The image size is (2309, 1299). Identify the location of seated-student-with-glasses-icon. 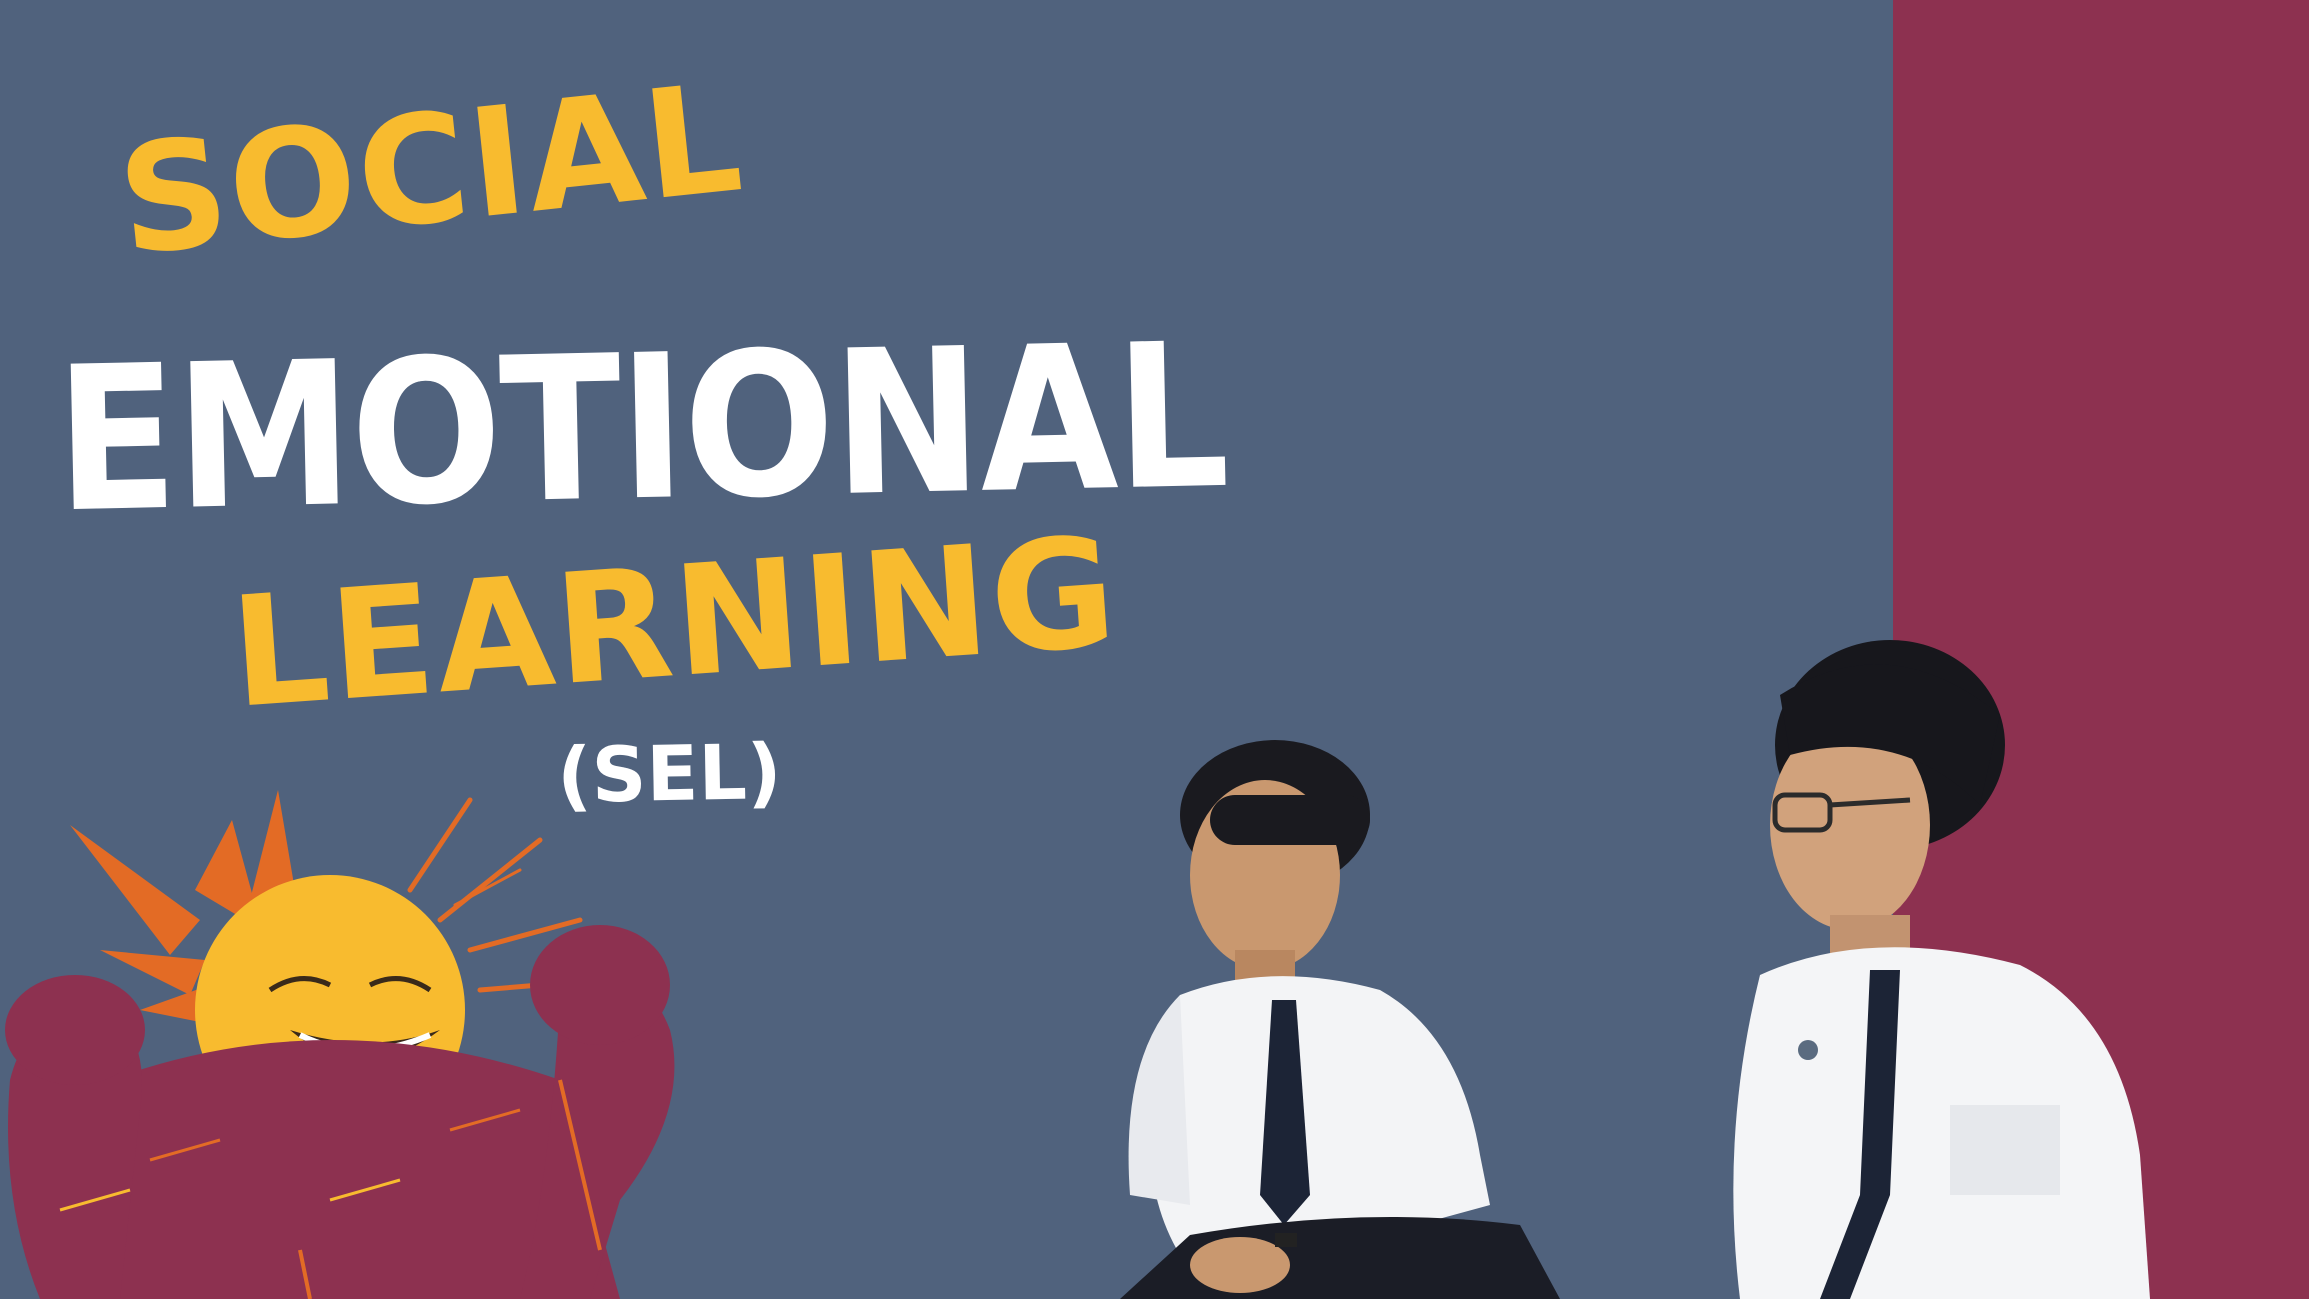
(1941, 969).